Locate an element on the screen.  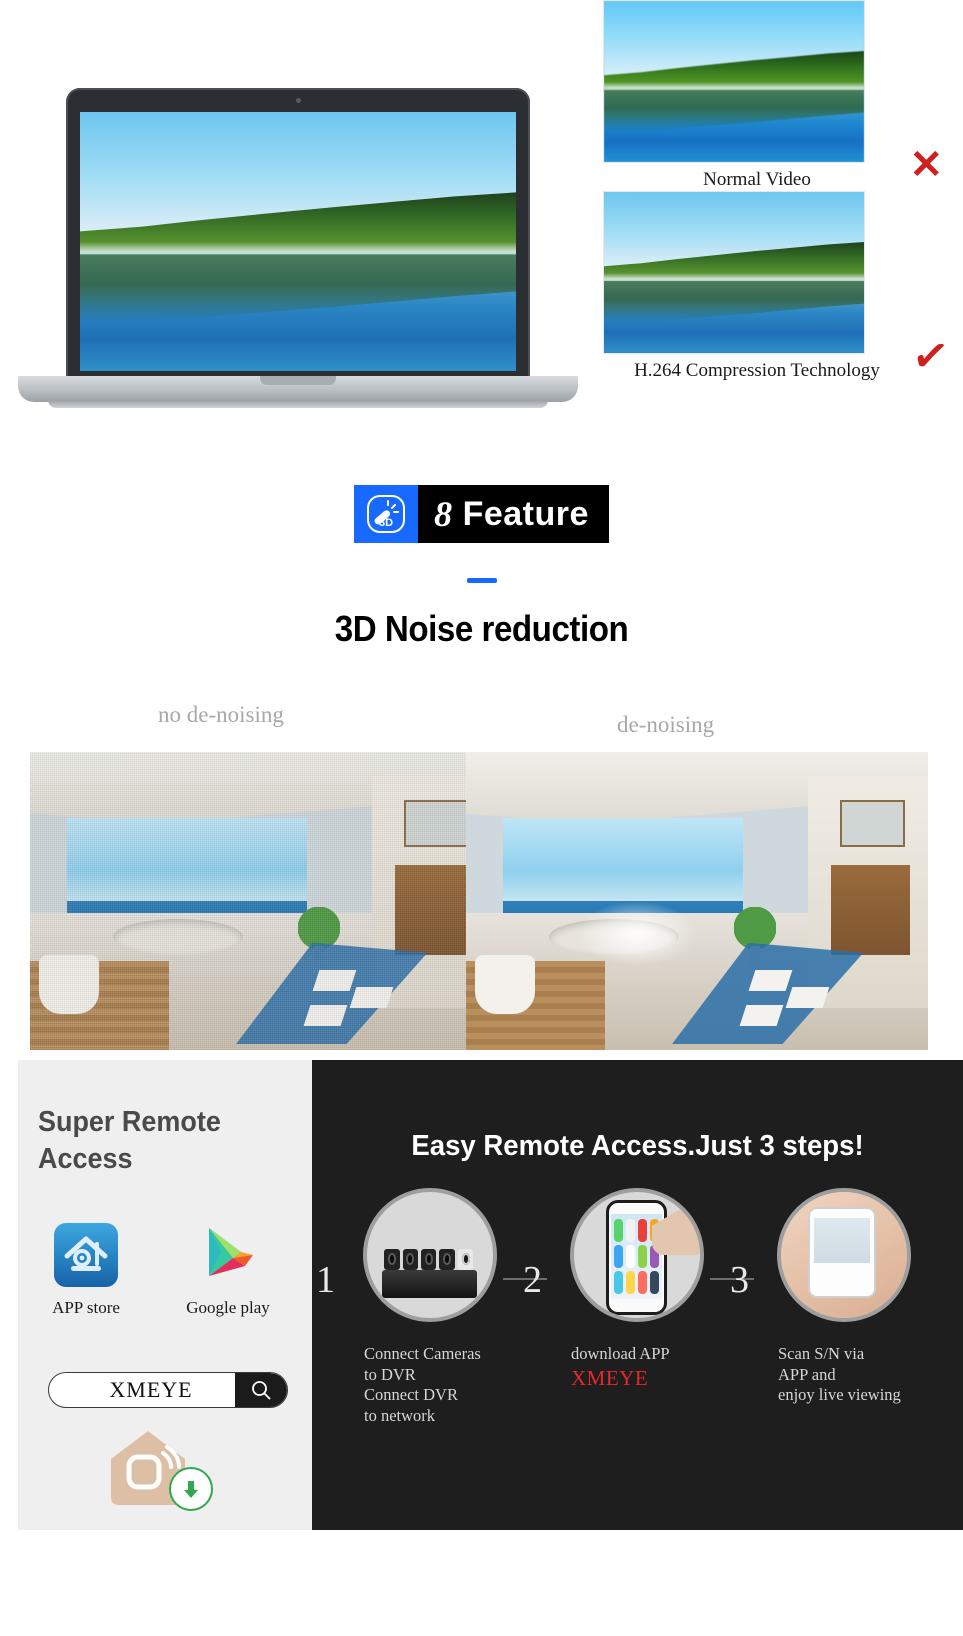
step-image-phone is located at coordinates (636, 1255).